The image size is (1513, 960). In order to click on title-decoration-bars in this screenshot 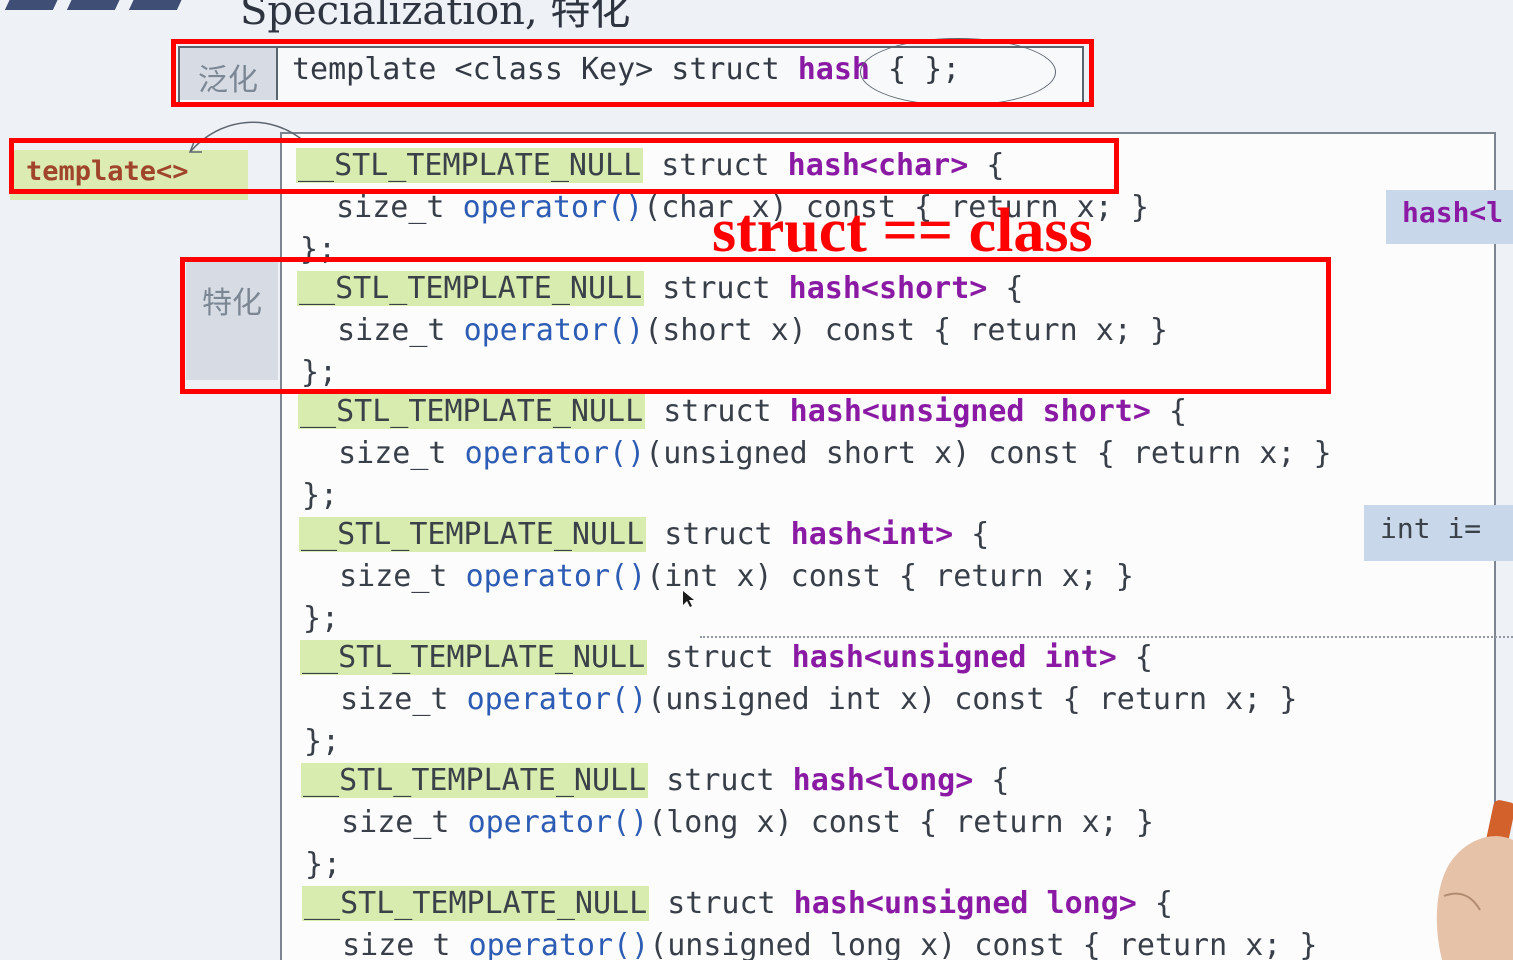, I will do `click(95, 6)`.